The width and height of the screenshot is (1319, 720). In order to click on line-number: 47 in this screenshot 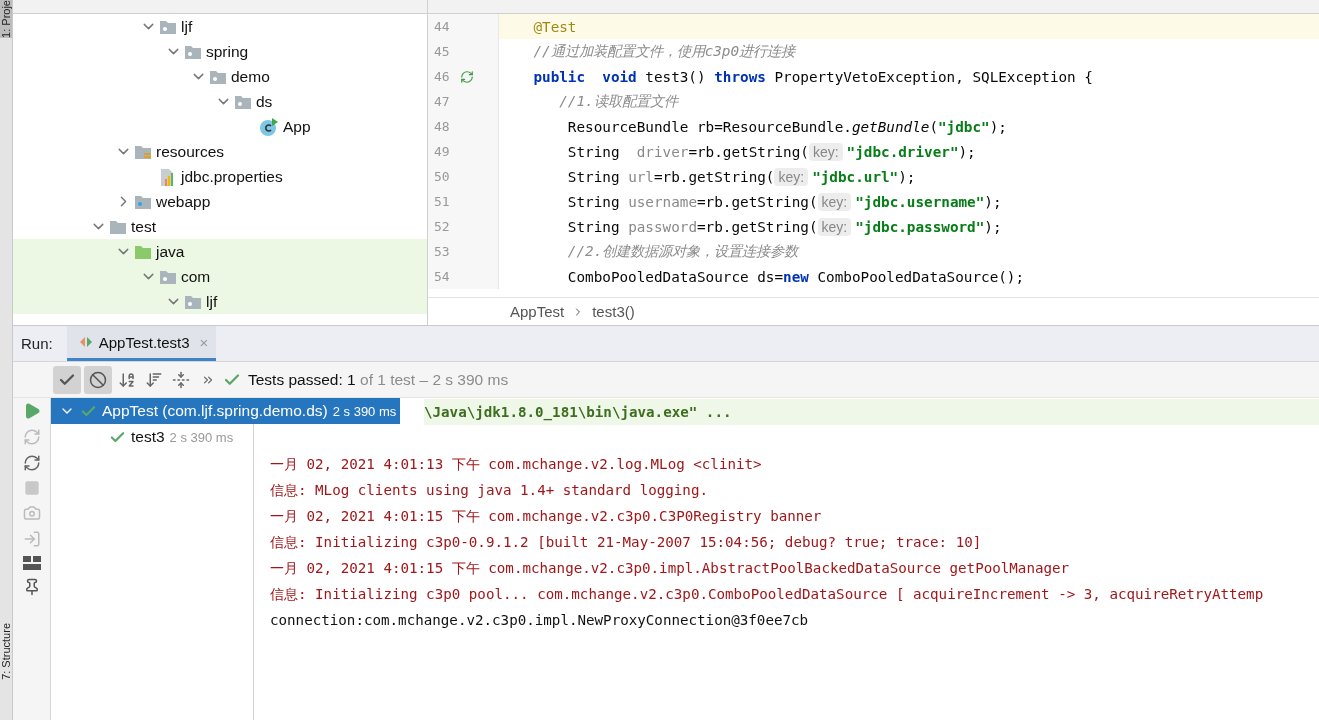, I will do `click(442, 101)`.